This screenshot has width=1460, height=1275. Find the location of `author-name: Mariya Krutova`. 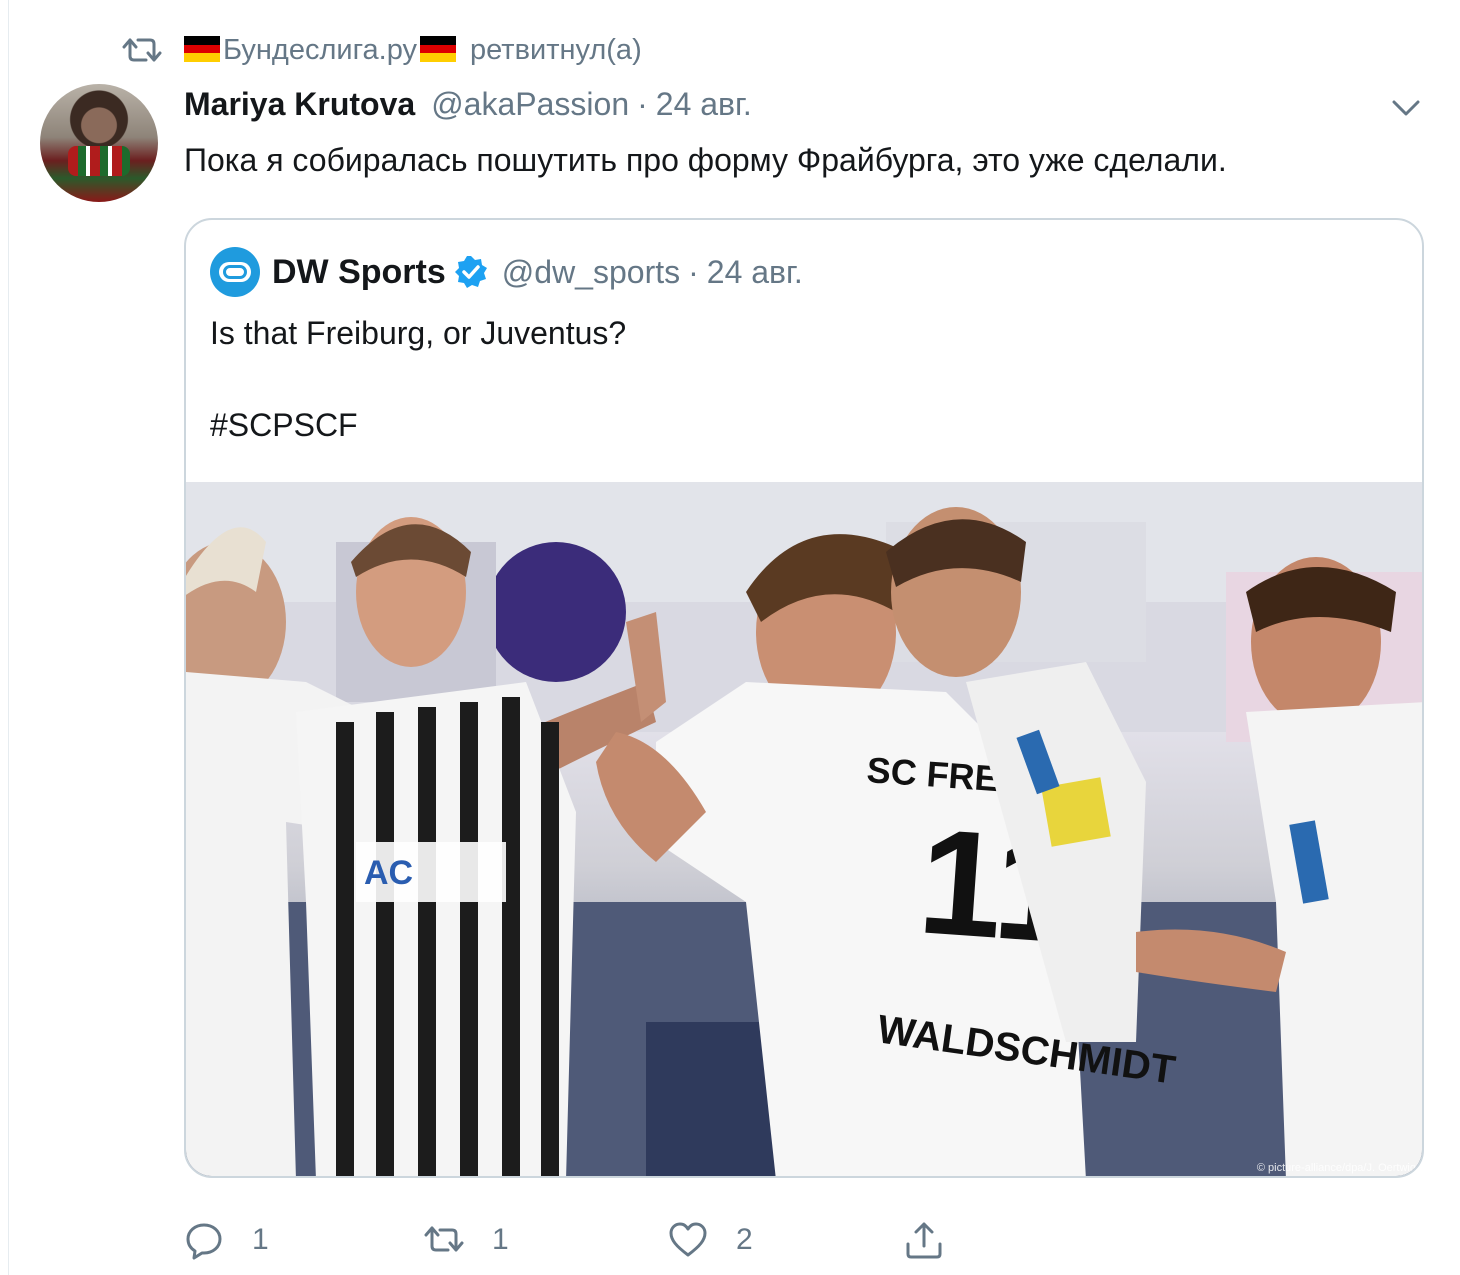

author-name: Mariya Krutova is located at coordinates (299, 104).